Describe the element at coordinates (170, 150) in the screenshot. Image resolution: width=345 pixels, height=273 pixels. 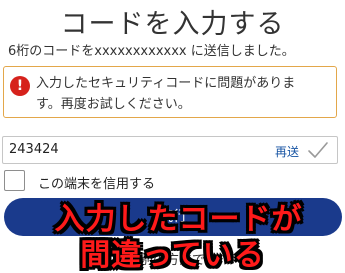
I see `code-input: 243424 再送` at that location.